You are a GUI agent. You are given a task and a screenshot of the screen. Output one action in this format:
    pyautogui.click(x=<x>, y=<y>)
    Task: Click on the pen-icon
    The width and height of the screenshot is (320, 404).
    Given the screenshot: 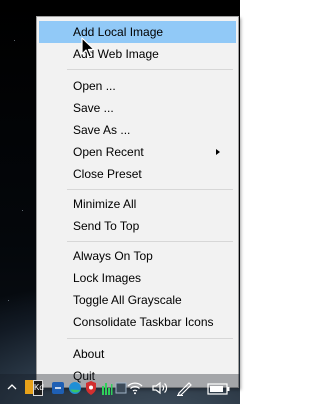 What is the action you would take?
    pyautogui.click(x=185, y=388)
    